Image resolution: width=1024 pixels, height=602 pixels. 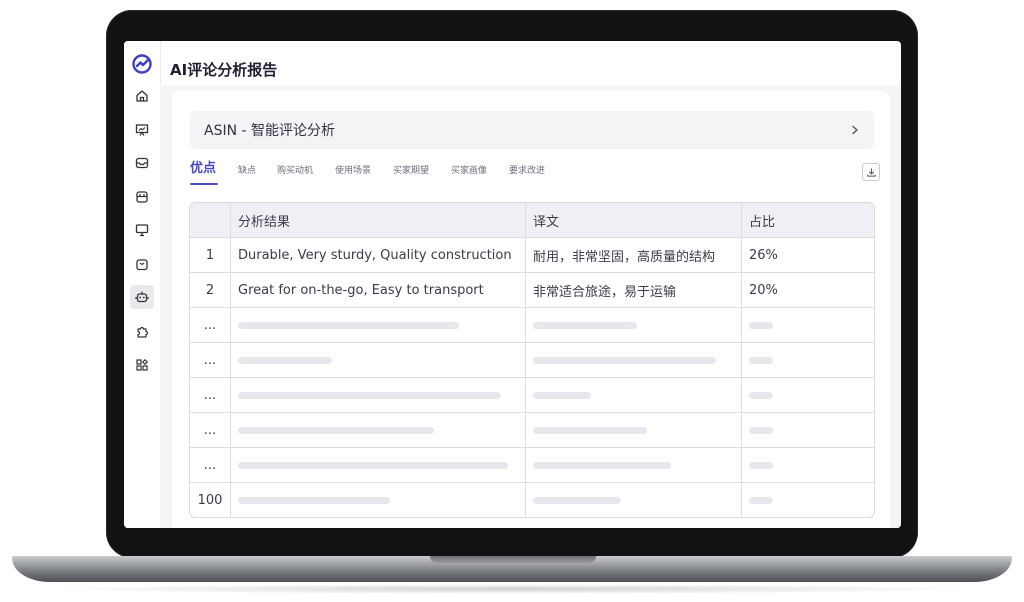 I want to click on sidebar-item-apps, so click(x=142, y=365).